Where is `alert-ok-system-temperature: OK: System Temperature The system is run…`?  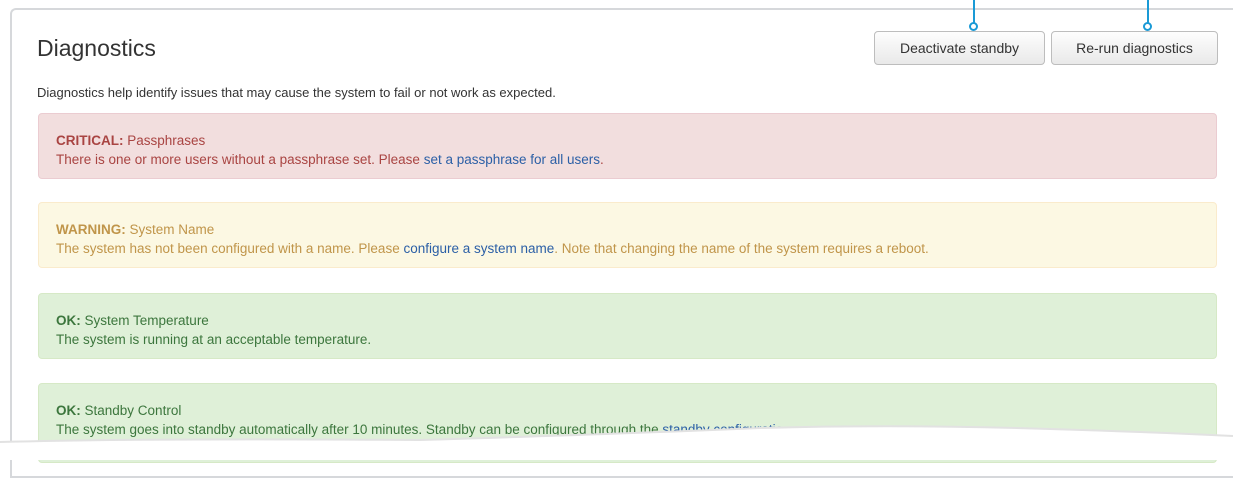 alert-ok-system-temperature: OK: System Temperature The system is run… is located at coordinates (627, 326).